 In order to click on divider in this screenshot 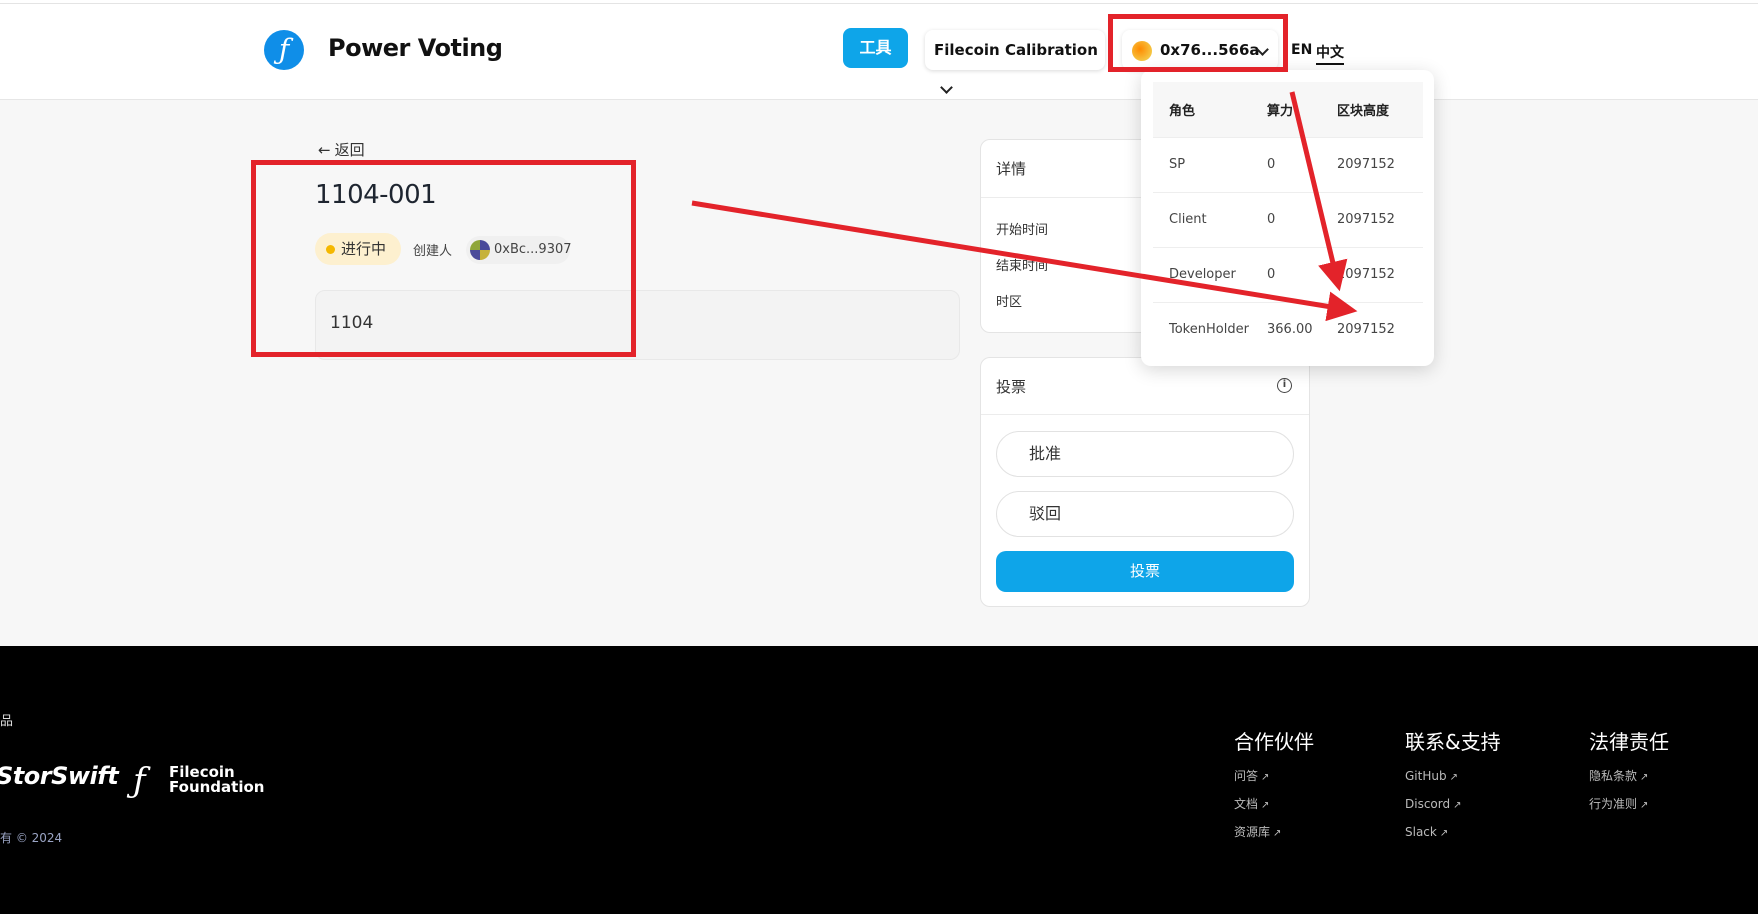, I will do `click(1145, 414)`.